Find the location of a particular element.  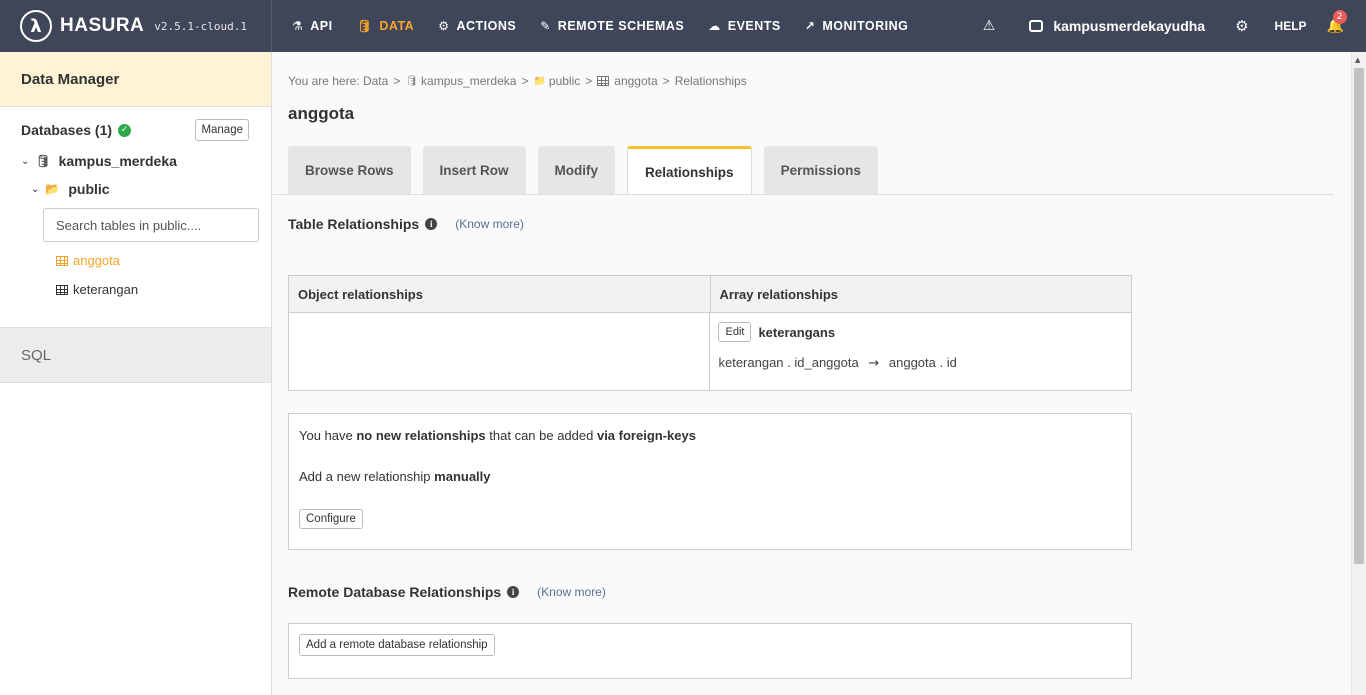

folder-icon: 📁 is located at coordinates (539, 81).